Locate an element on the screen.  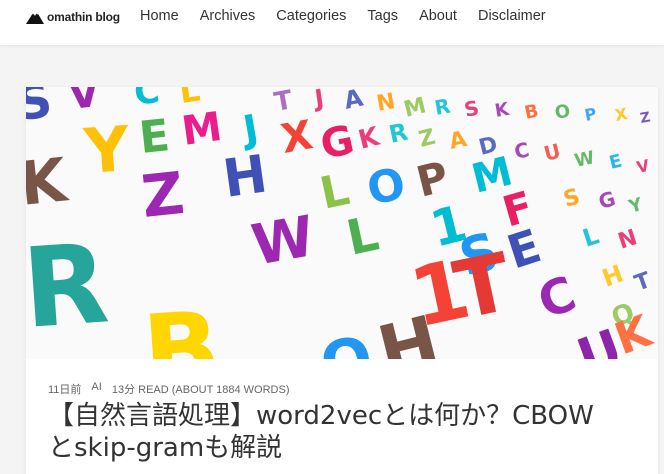
post-title: 【自然言語処理】word2vecとは何か？CBOW とskip-gramも解説 is located at coordinates (348, 432).